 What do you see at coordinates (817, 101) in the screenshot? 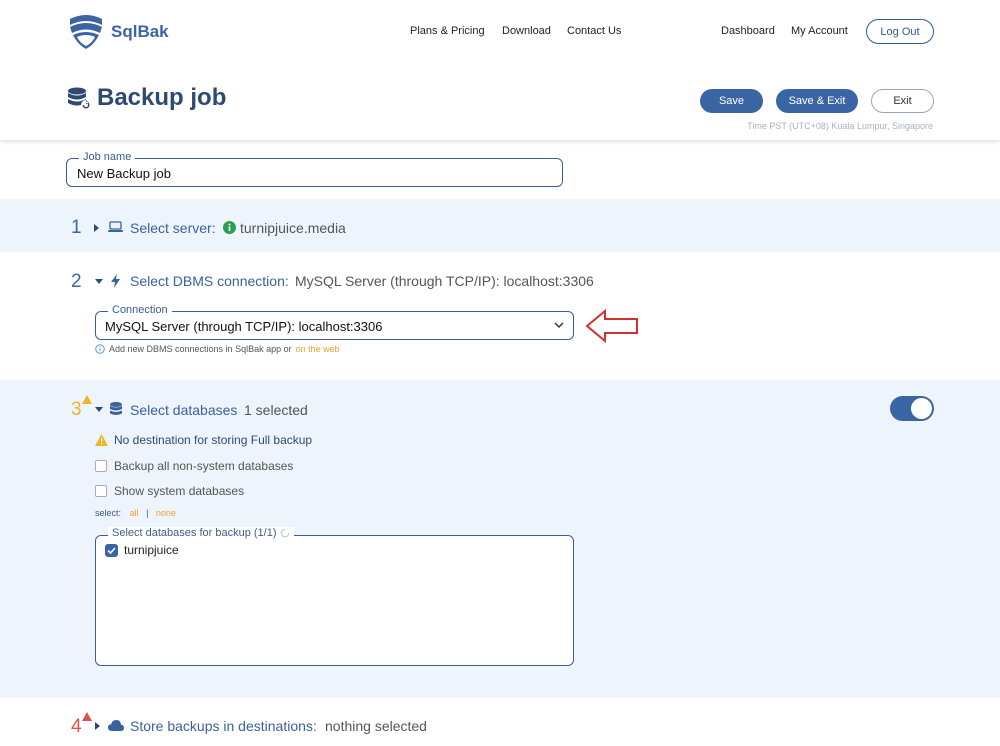
I see `save-exit-button: Save & Exit` at bounding box center [817, 101].